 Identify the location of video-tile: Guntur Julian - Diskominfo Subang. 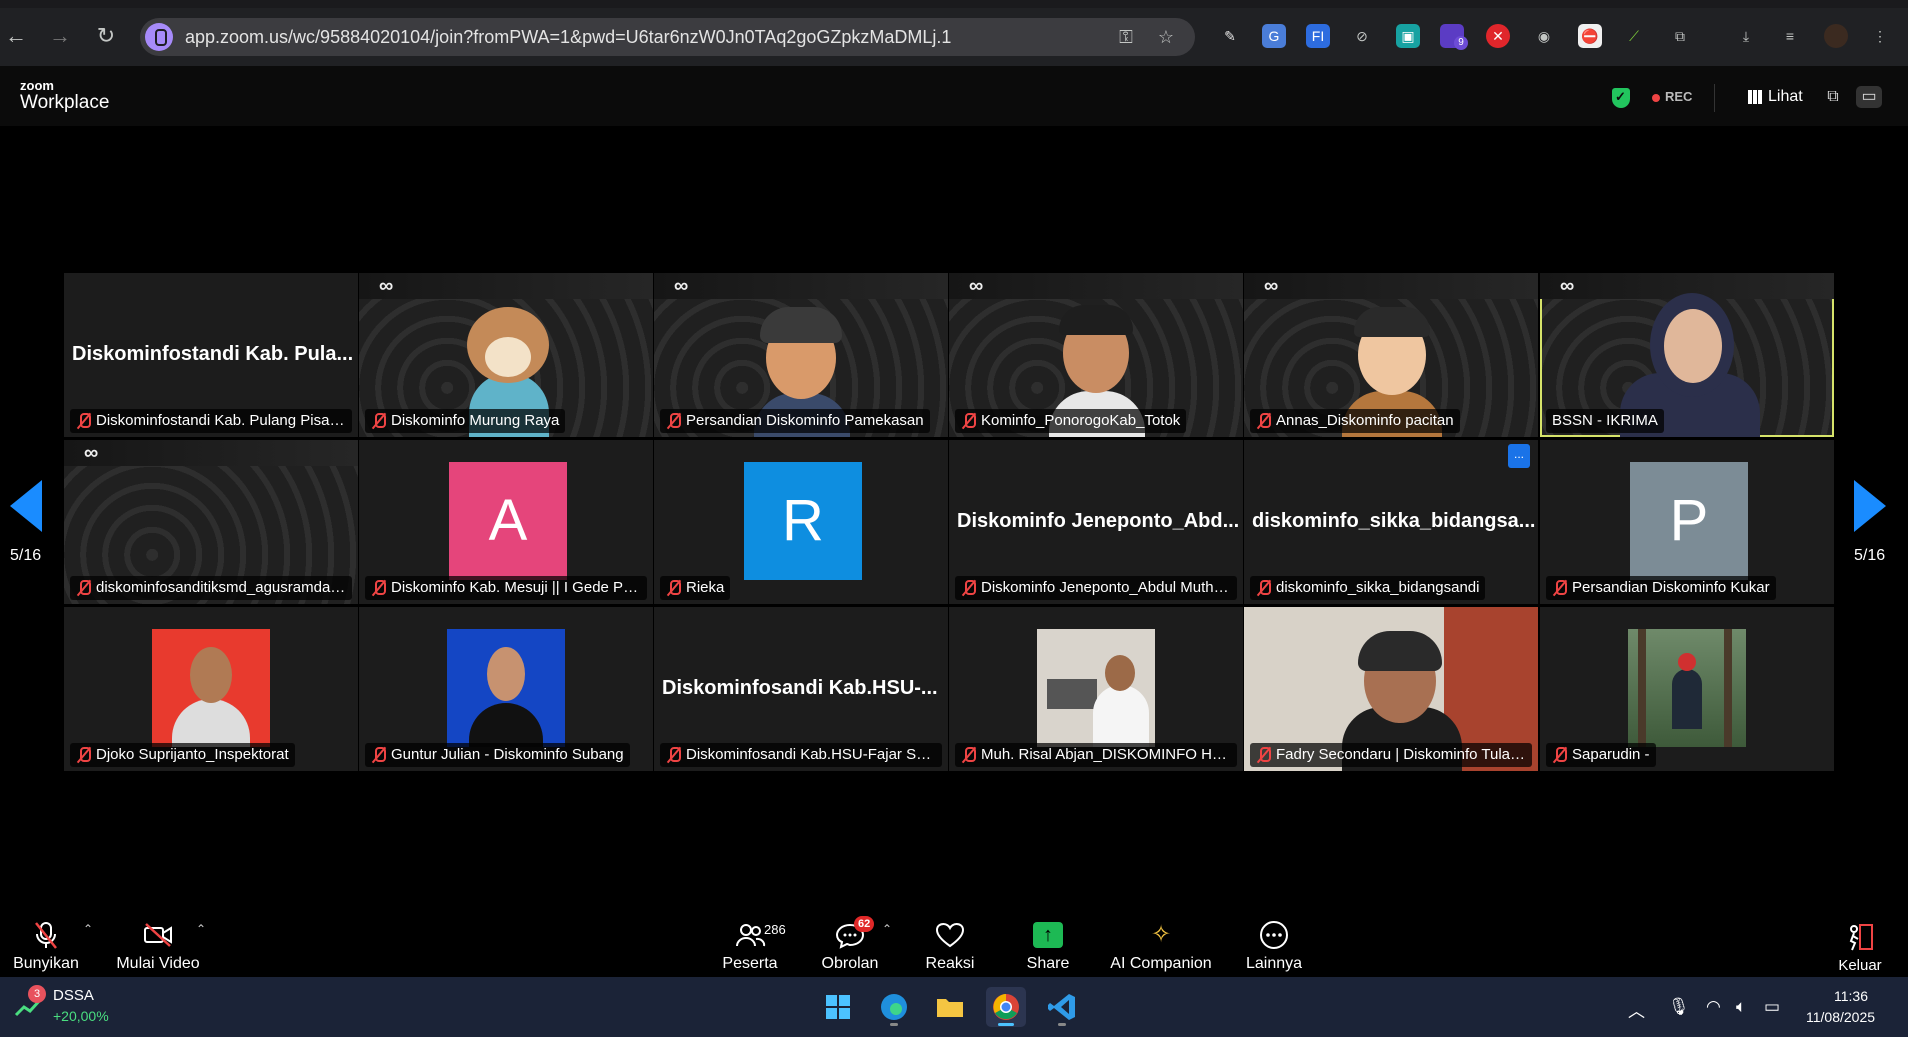
(506, 689).